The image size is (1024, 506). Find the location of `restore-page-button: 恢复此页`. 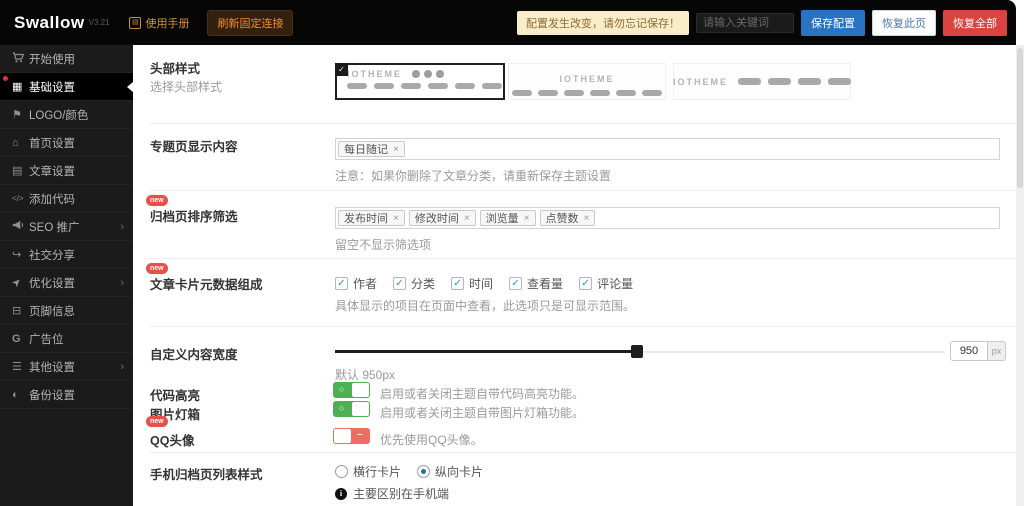

restore-page-button: 恢复此页 is located at coordinates (904, 22).